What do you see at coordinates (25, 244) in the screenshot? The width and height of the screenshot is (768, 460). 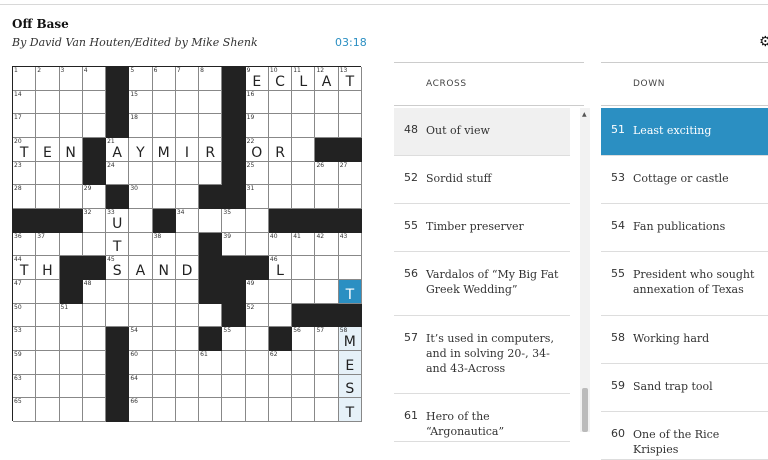 I see `grid-cell: 36` at bounding box center [25, 244].